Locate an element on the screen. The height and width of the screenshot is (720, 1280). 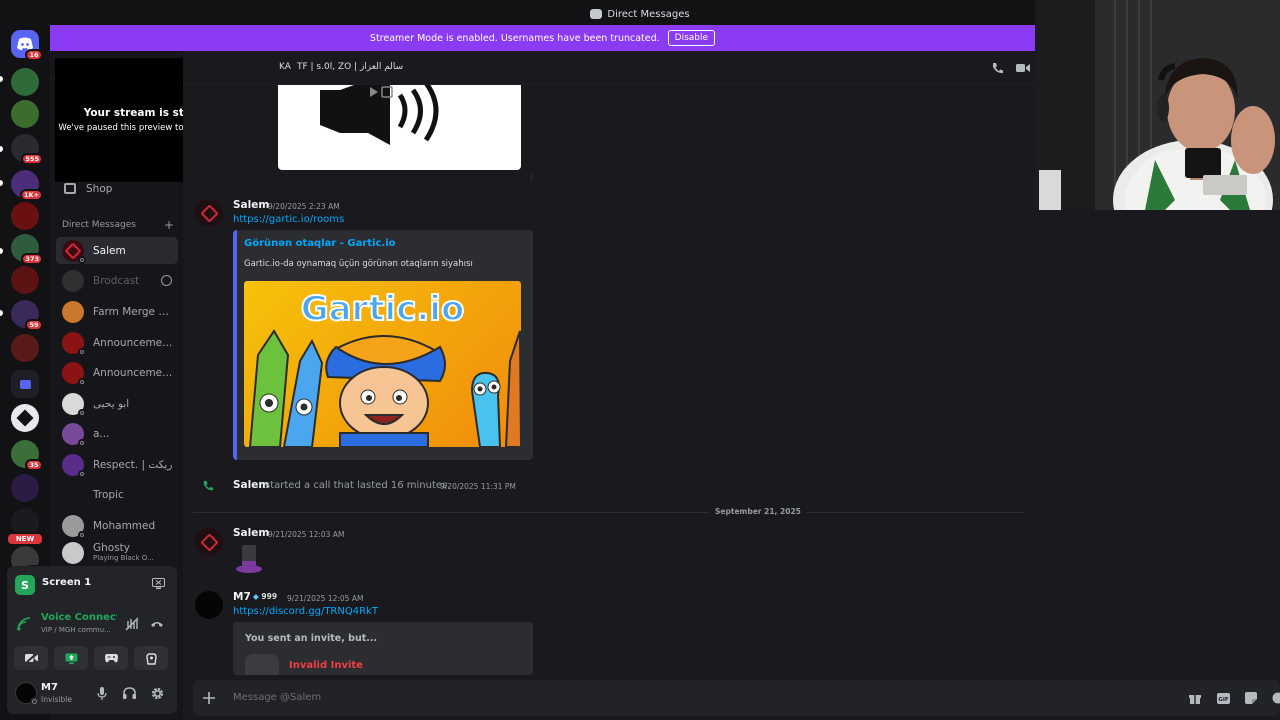
emoji-icon is located at coordinates (1275, 698).